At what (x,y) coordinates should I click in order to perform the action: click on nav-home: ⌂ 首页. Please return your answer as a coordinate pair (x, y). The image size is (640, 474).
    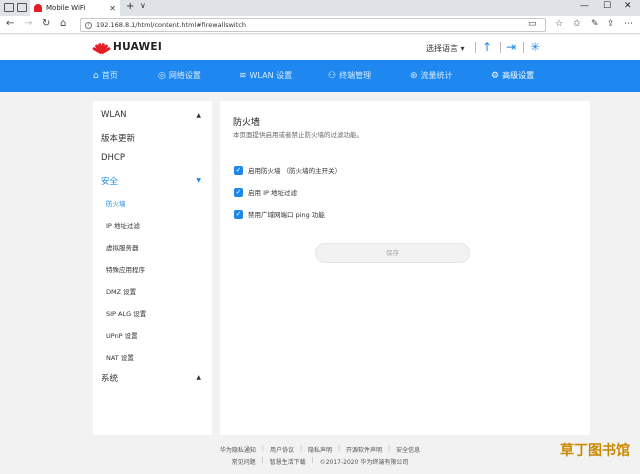
    Looking at the image, I should click on (105, 75).